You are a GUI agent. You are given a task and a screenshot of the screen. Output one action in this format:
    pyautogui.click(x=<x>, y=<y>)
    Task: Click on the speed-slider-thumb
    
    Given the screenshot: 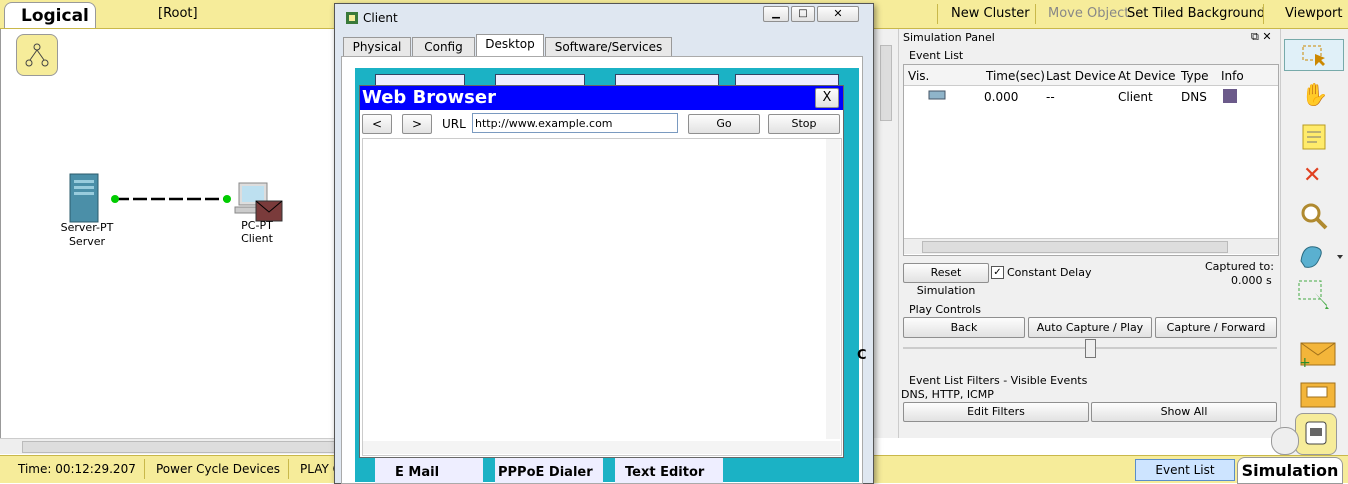 What is the action you would take?
    pyautogui.click(x=1090, y=348)
    